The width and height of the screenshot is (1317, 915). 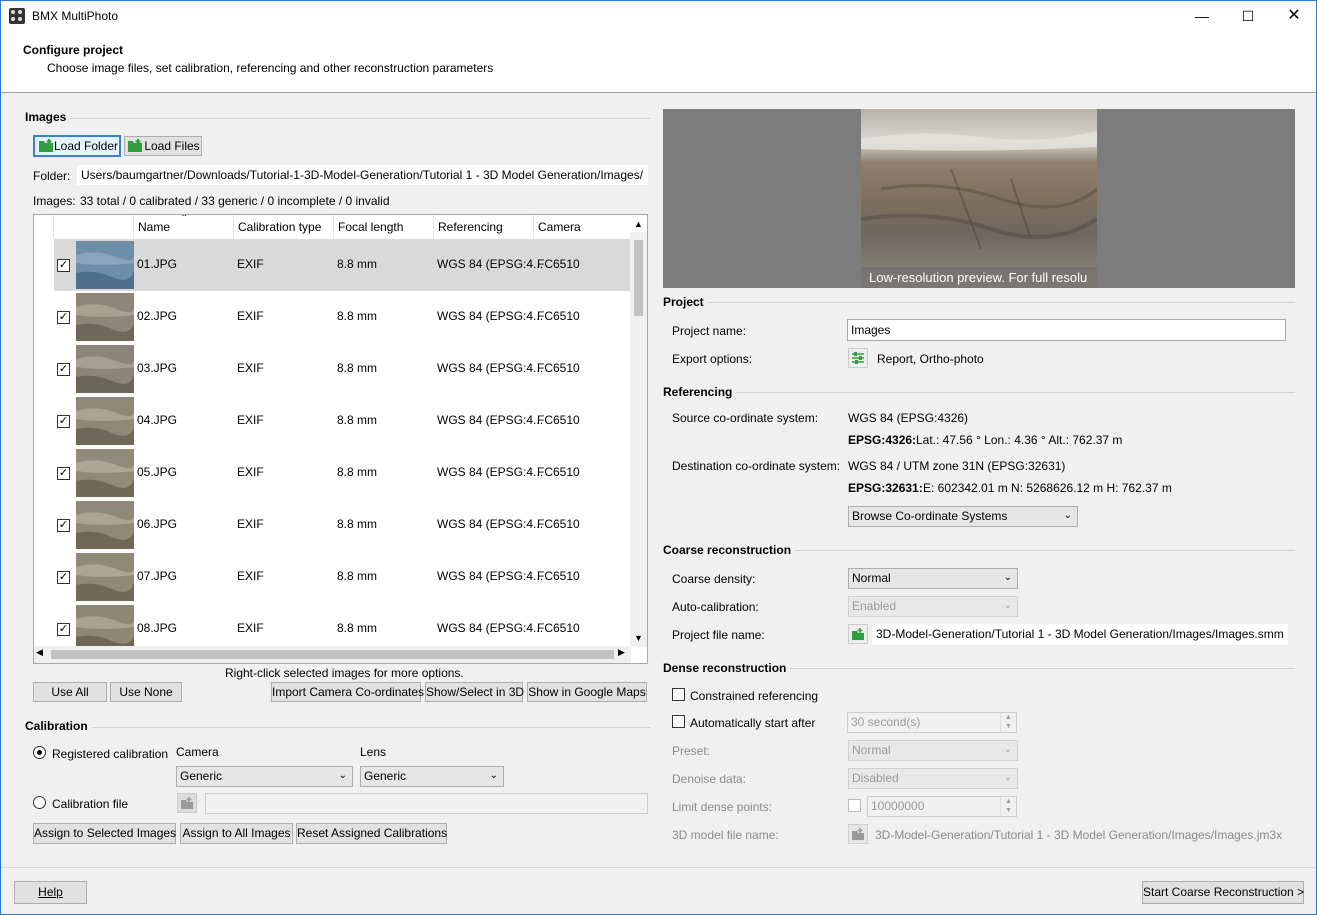 I want to click on calibration-file-radio, so click(x=39, y=802).